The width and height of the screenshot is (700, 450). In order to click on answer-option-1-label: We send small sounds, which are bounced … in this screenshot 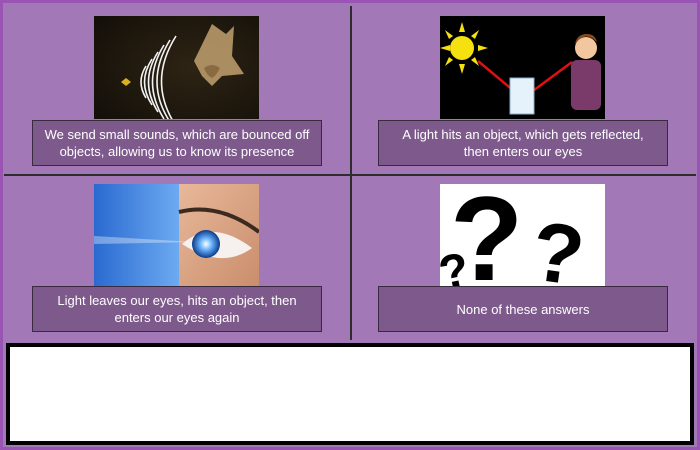, I will do `click(177, 143)`.